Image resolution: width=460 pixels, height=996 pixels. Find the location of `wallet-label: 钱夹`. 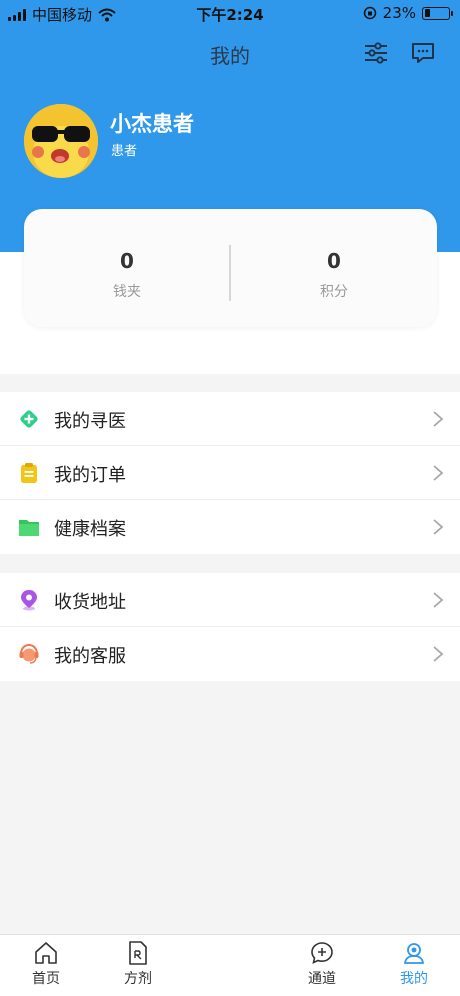

wallet-label: 钱夹 is located at coordinates (127, 292).